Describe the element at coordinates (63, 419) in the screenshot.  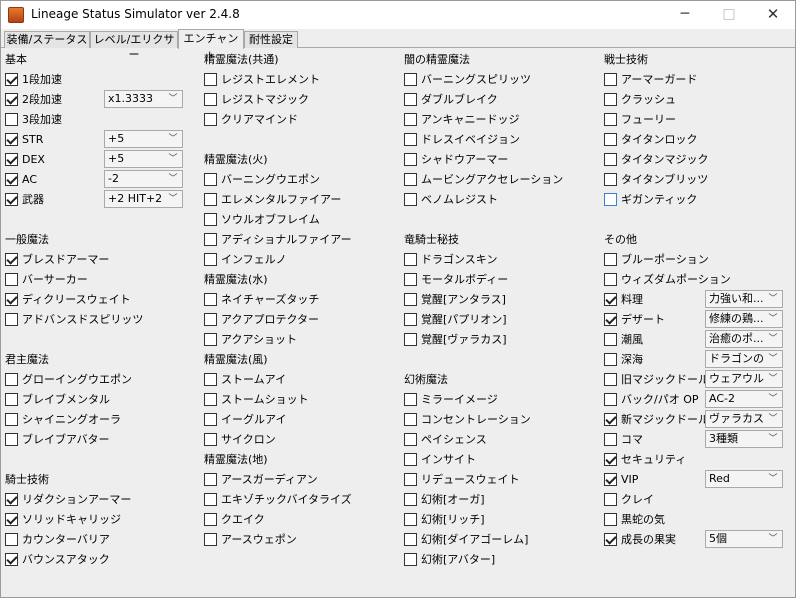
I see `checkbox-row-kunshu-2: シャイニングオーラ` at that location.